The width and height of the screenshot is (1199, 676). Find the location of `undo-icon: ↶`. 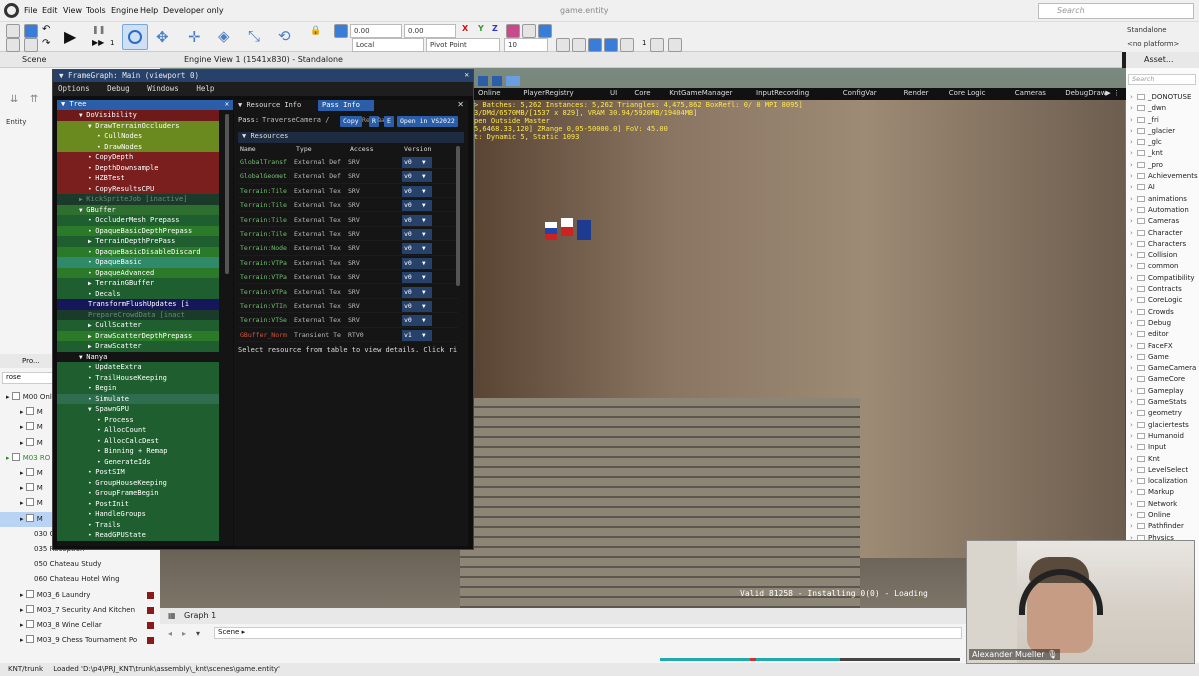

undo-icon: ↶ is located at coordinates (46, 29).